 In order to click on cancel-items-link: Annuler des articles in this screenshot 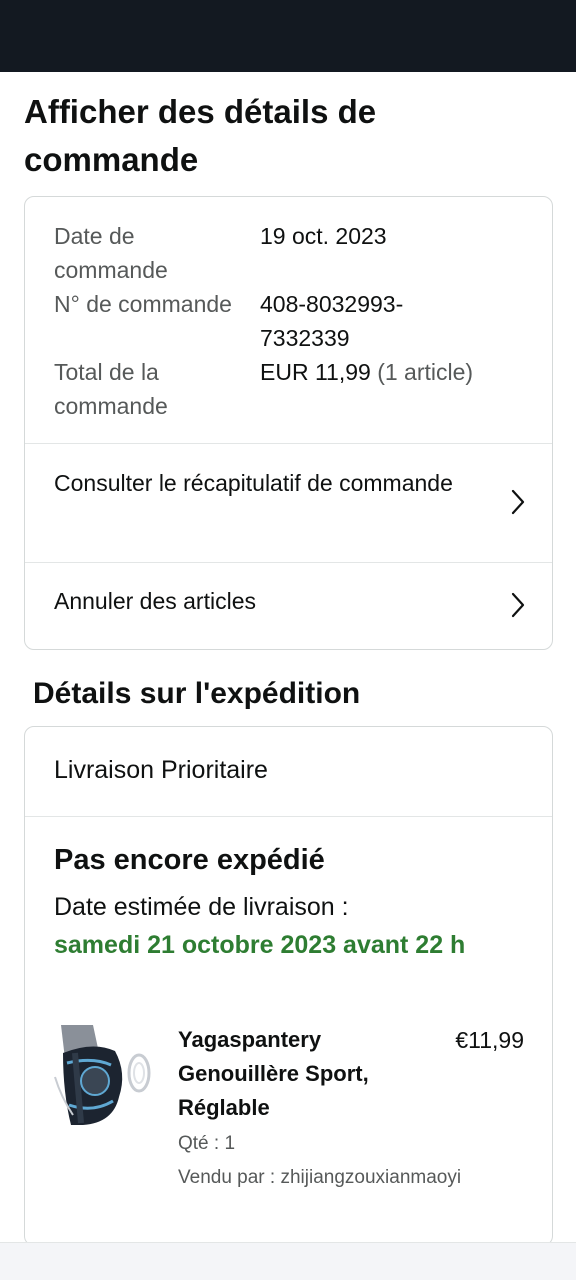, I will do `click(288, 606)`.